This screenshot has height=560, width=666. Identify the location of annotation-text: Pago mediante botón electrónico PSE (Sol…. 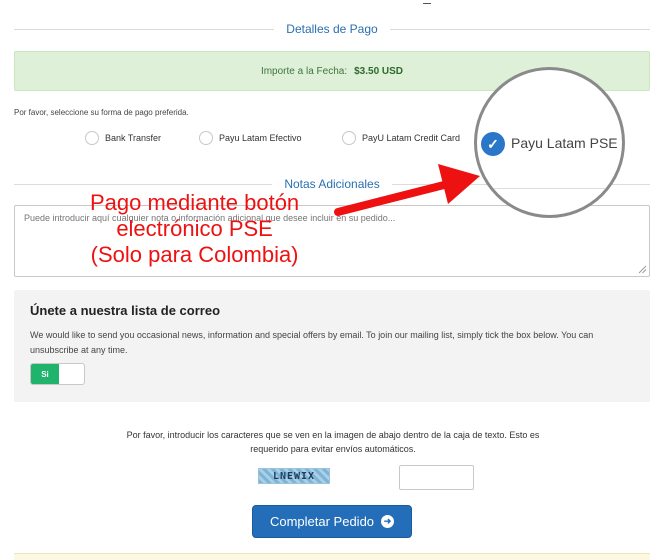
(194, 229).